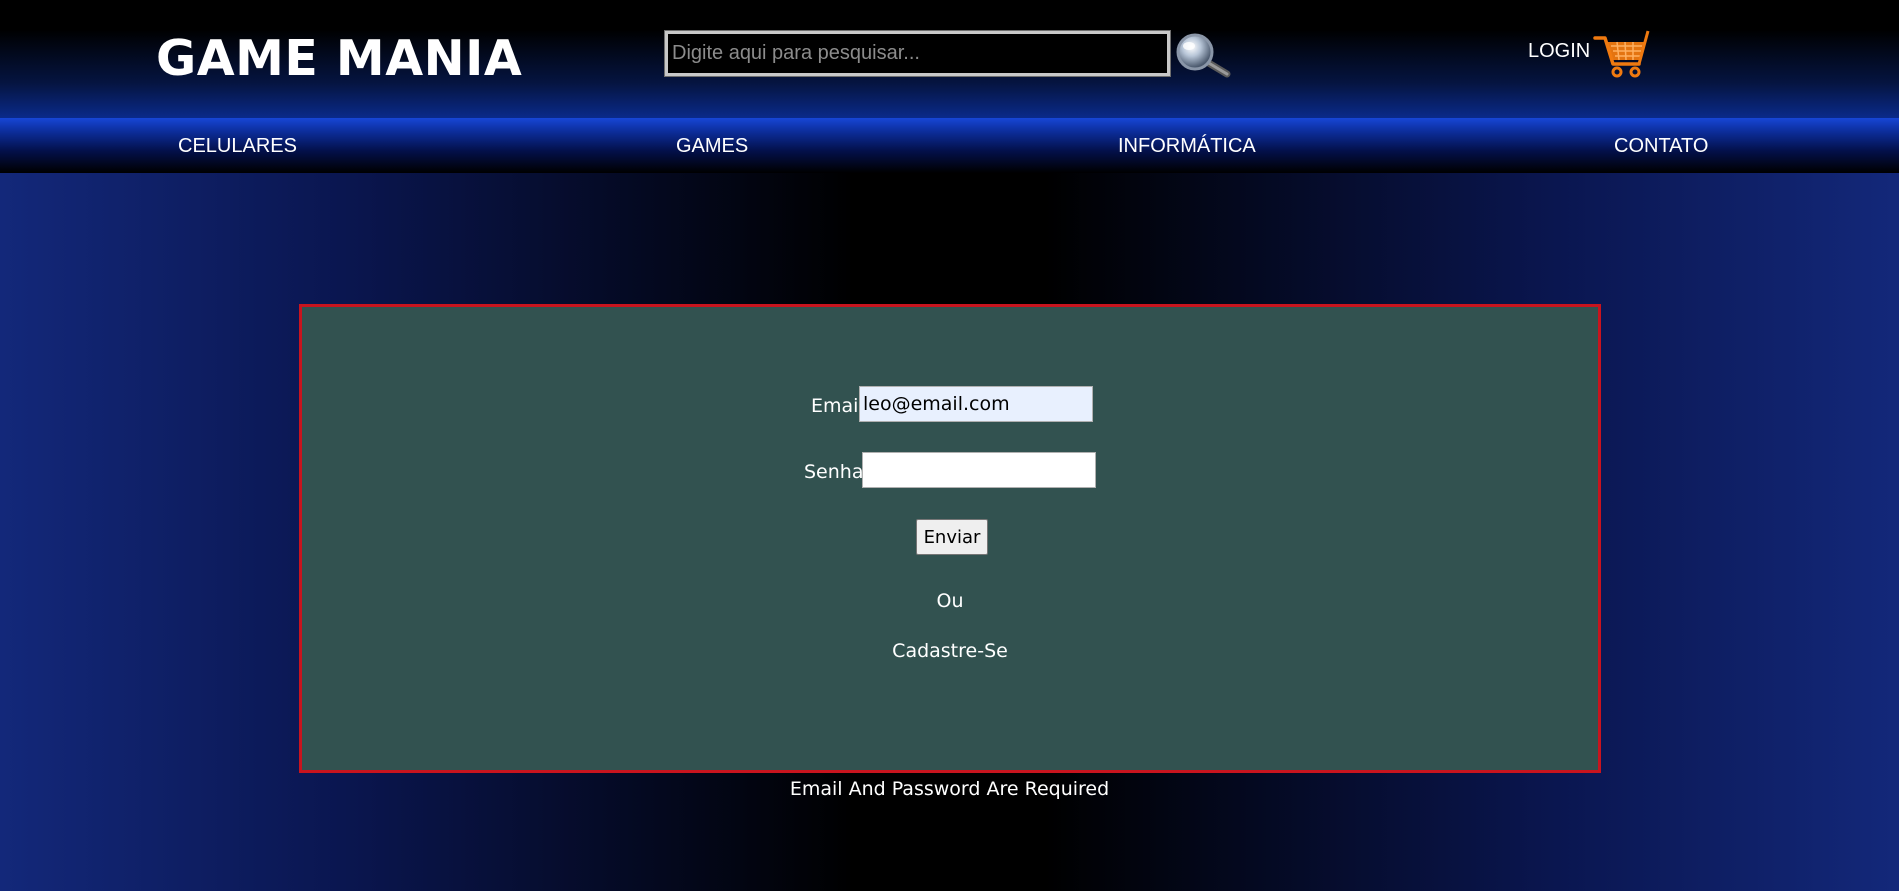 This screenshot has height=891, width=1899. Describe the element at coordinates (979, 470) in the screenshot. I see `password-field` at that location.